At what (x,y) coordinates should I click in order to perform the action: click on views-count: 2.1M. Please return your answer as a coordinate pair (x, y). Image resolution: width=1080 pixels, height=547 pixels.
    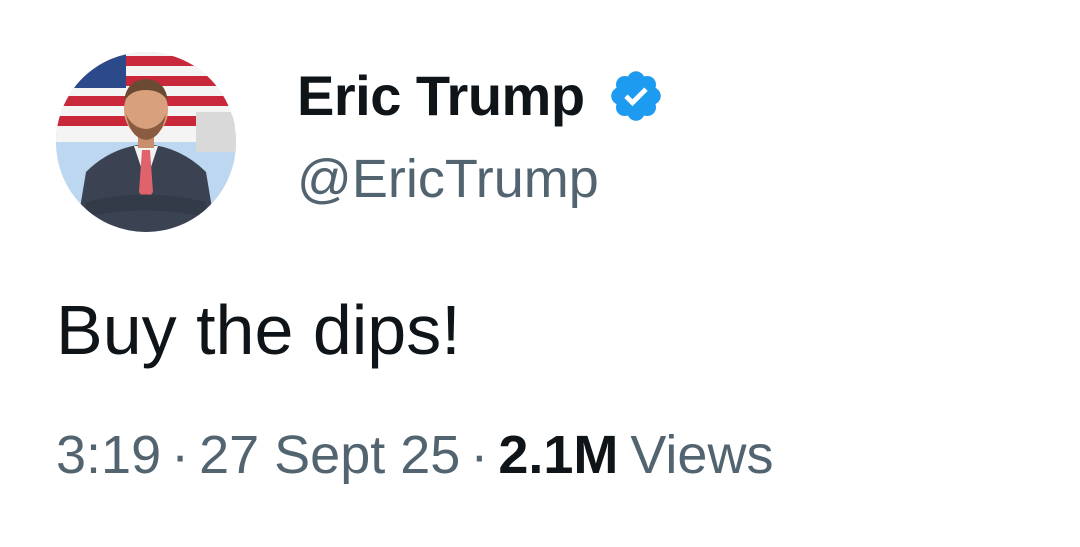
    Looking at the image, I should click on (558, 455).